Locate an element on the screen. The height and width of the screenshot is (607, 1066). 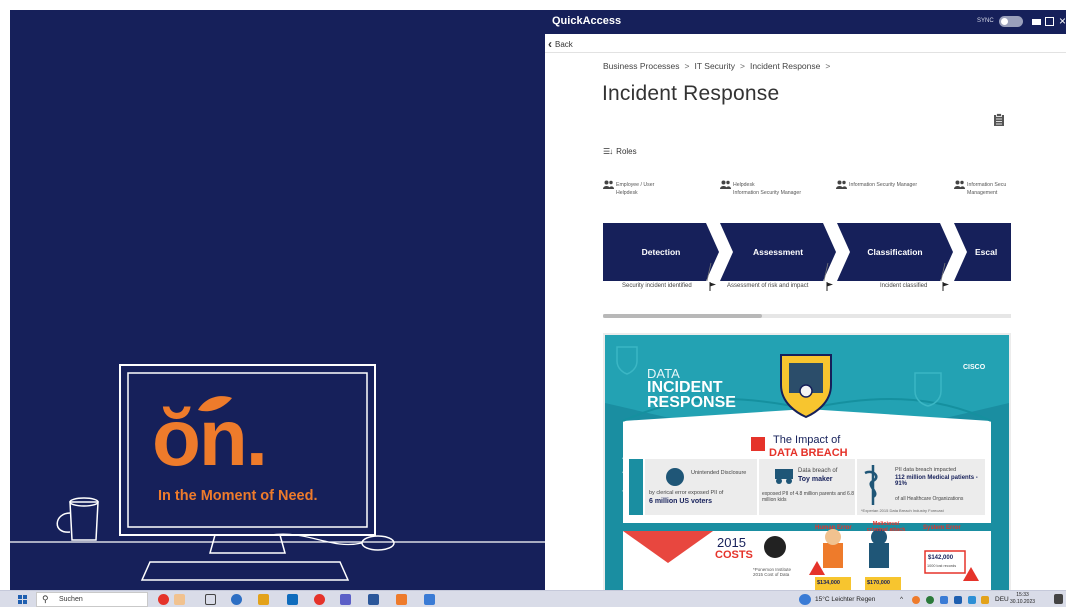
quickaccess-app-icon is located at coordinates (401, 599).